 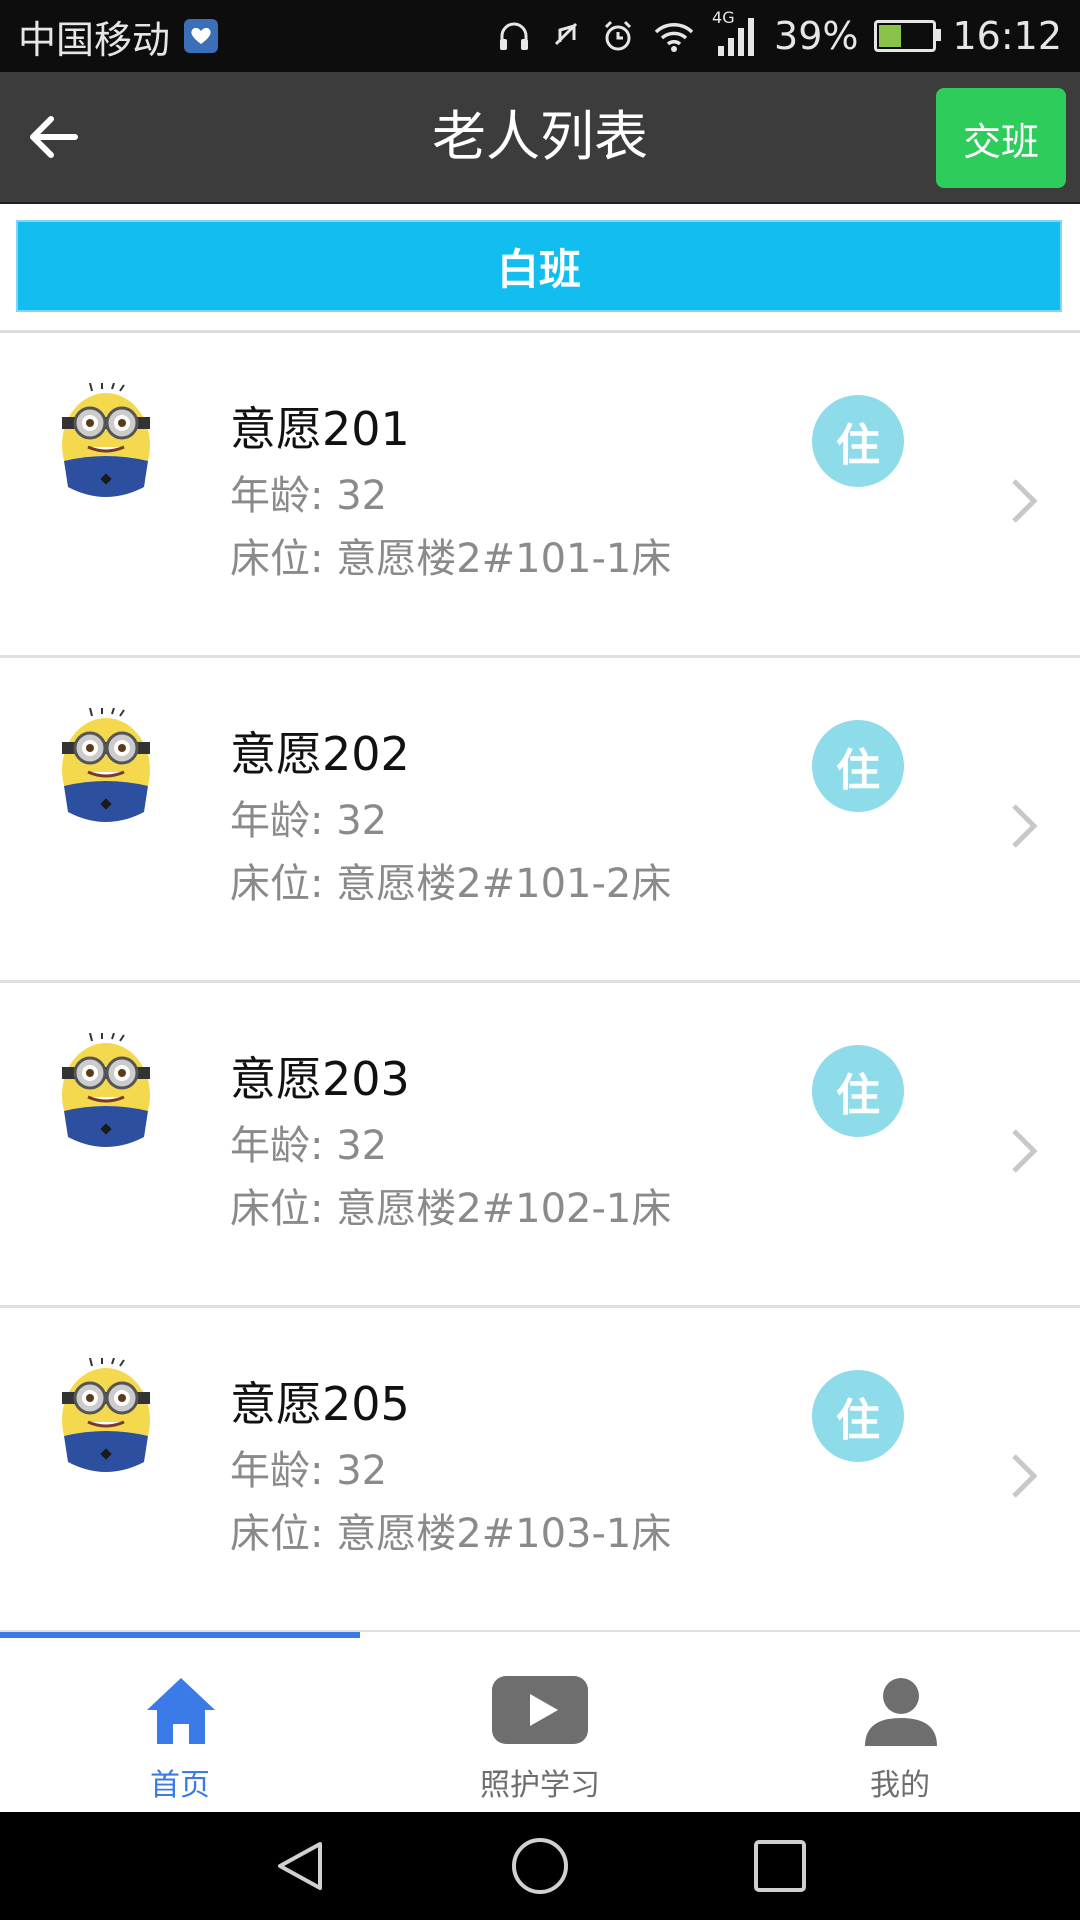 I want to click on resident-bed: 床位: 意愿楼2#103-1床, so click(x=451, y=1534).